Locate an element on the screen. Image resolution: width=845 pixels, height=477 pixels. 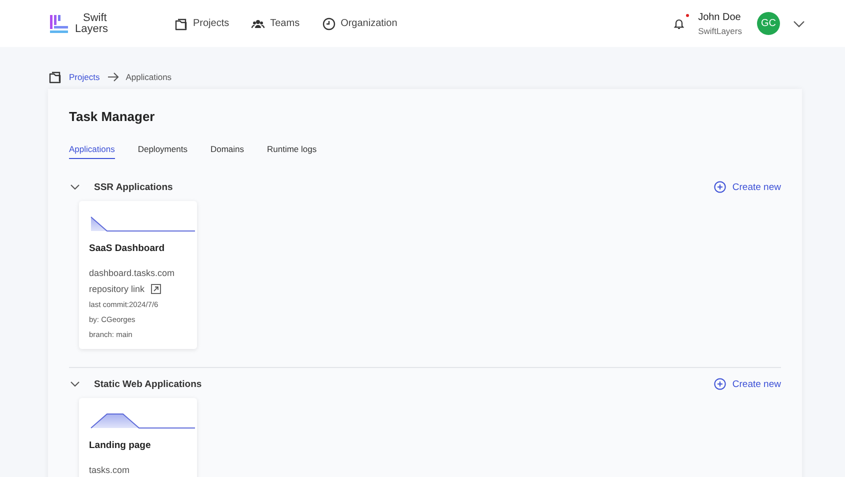
tab: Deployments is located at coordinates (163, 151).